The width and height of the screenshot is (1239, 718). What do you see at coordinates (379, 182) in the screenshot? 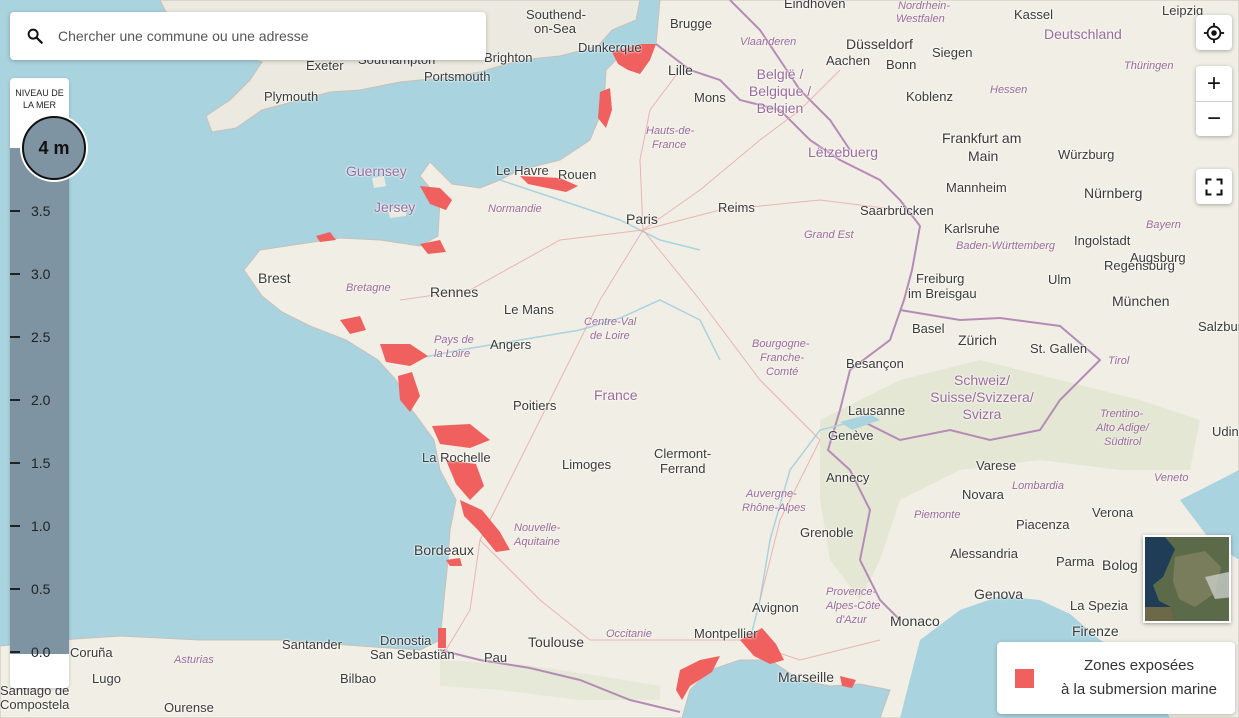
I see `land-guernsey` at bounding box center [379, 182].